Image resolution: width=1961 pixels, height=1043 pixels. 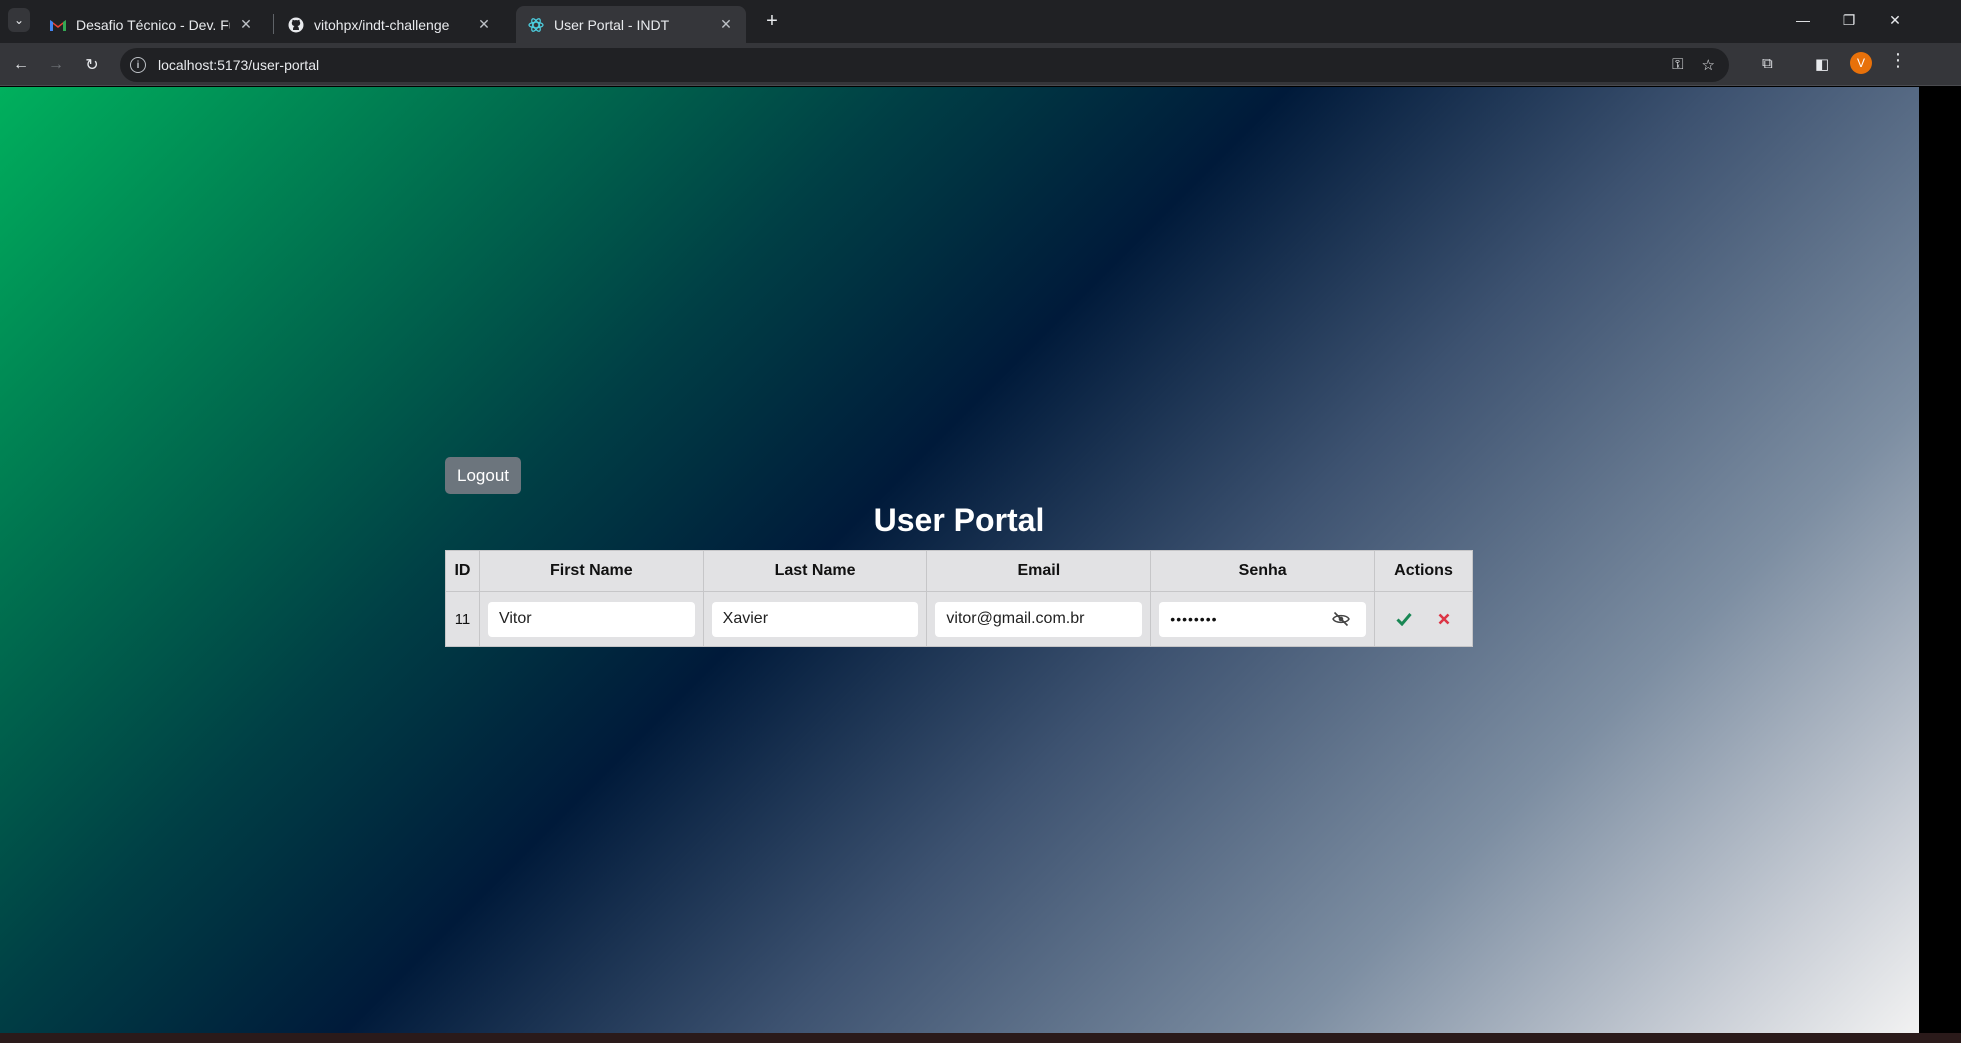 What do you see at coordinates (745, 618) in the screenshot?
I see `last-name-value: Xavier` at bounding box center [745, 618].